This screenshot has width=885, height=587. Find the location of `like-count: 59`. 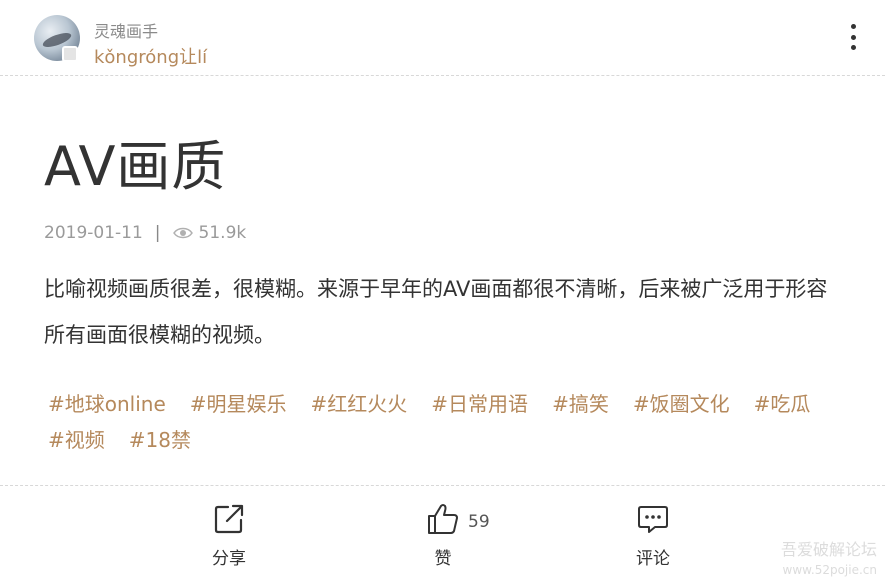

like-count: 59 is located at coordinates (479, 522).